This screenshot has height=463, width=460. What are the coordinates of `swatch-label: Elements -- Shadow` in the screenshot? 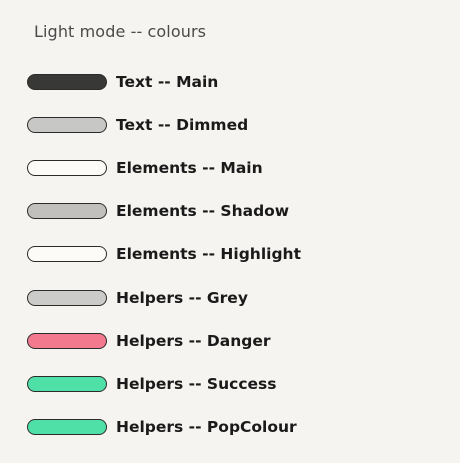 It's located at (203, 211).